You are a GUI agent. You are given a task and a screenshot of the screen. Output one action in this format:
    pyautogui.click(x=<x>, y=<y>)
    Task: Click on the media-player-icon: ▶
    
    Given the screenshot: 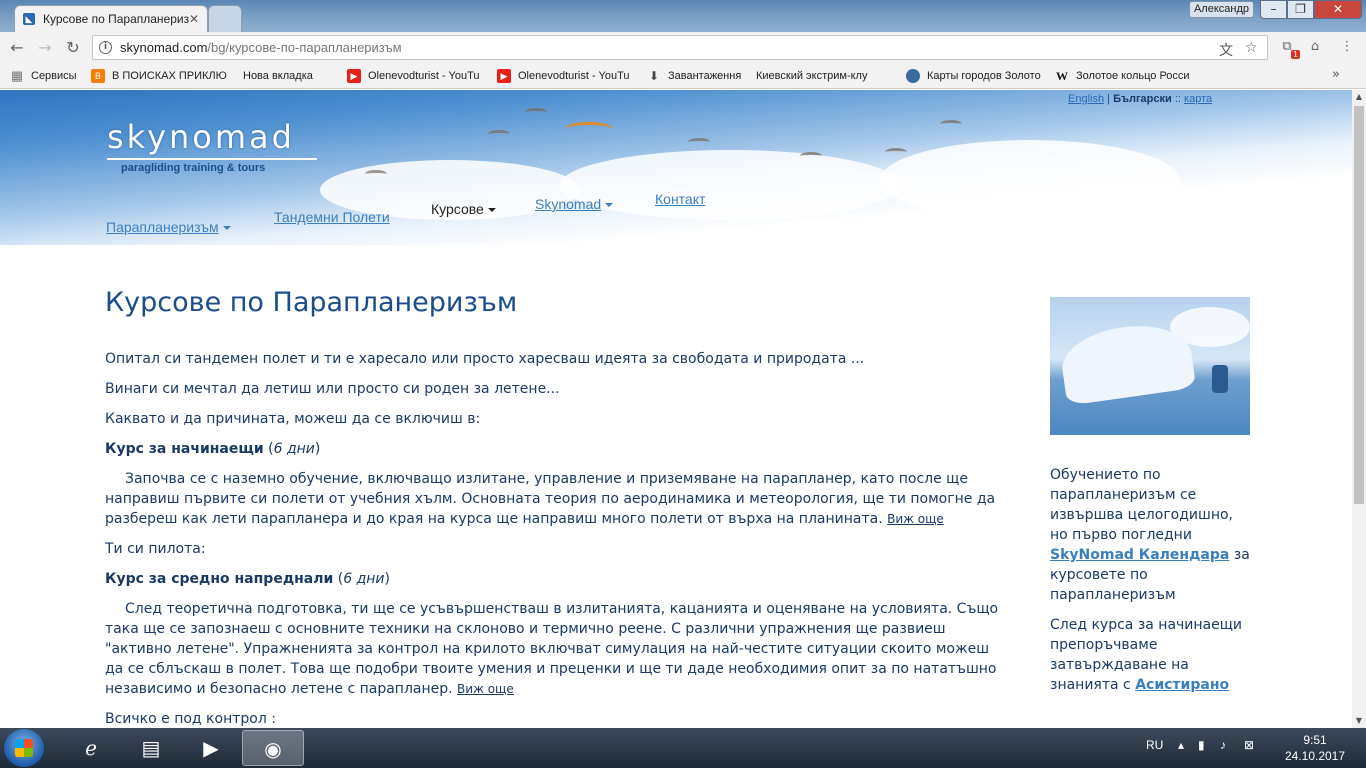 What is the action you would take?
    pyautogui.click(x=211, y=748)
    